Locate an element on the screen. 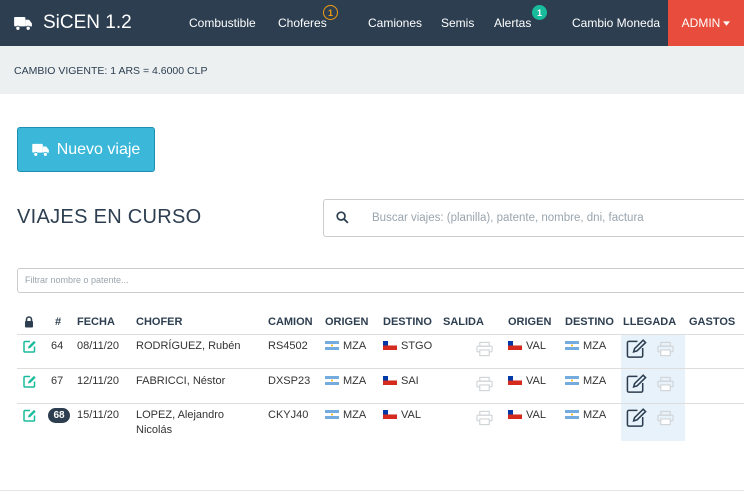  exchange-rate-text: CAMBIO VIGENTE: 1 ARS = 4.6000 CLP is located at coordinates (111, 71).